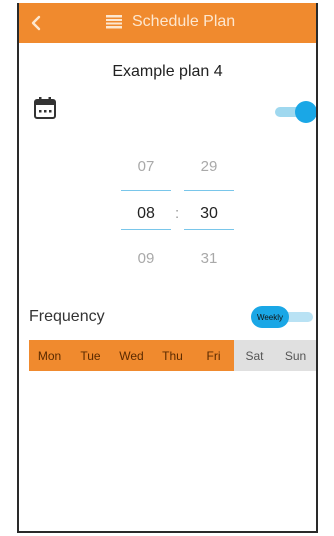  What do you see at coordinates (295, 355) in the screenshot?
I see `day-sun: Sun` at bounding box center [295, 355].